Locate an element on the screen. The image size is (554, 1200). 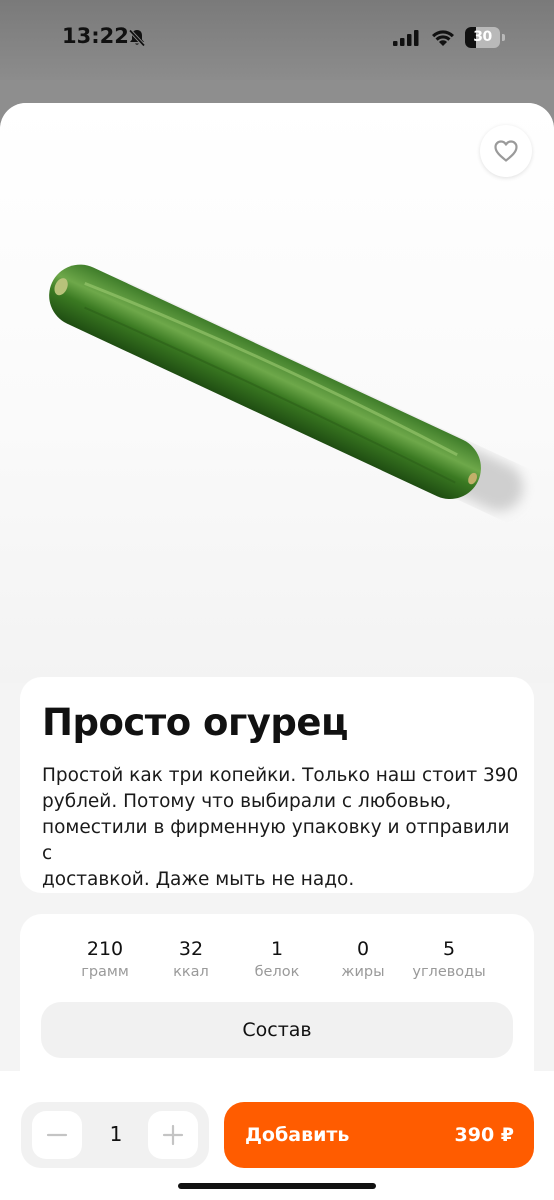
description-line: рублей. Потому что выбирали с любовью, is located at coordinates (247, 801).